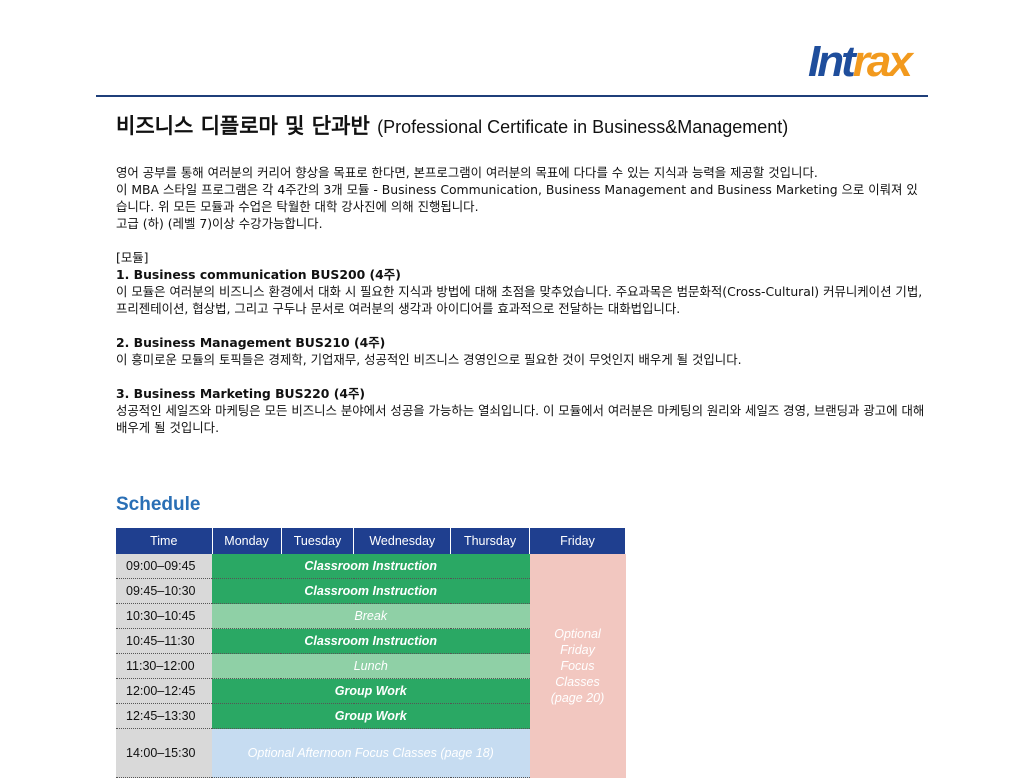  What do you see at coordinates (164, 616) in the screenshot?
I see `time-cell: 10:30–10:45` at bounding box center [164, 616].